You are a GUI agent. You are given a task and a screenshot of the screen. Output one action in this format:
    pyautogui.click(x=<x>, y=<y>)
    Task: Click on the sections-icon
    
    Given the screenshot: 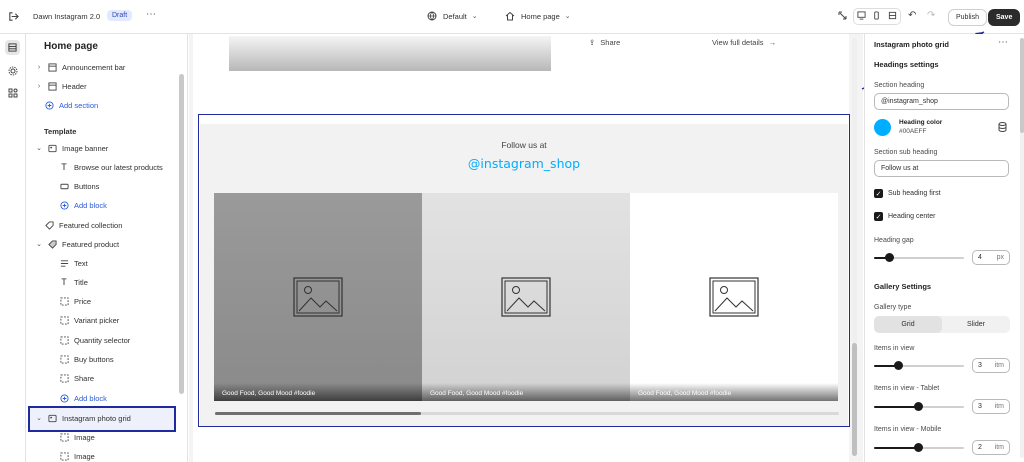 What is the action you would take?
    pyautogui.click(x=12, y=47)
    